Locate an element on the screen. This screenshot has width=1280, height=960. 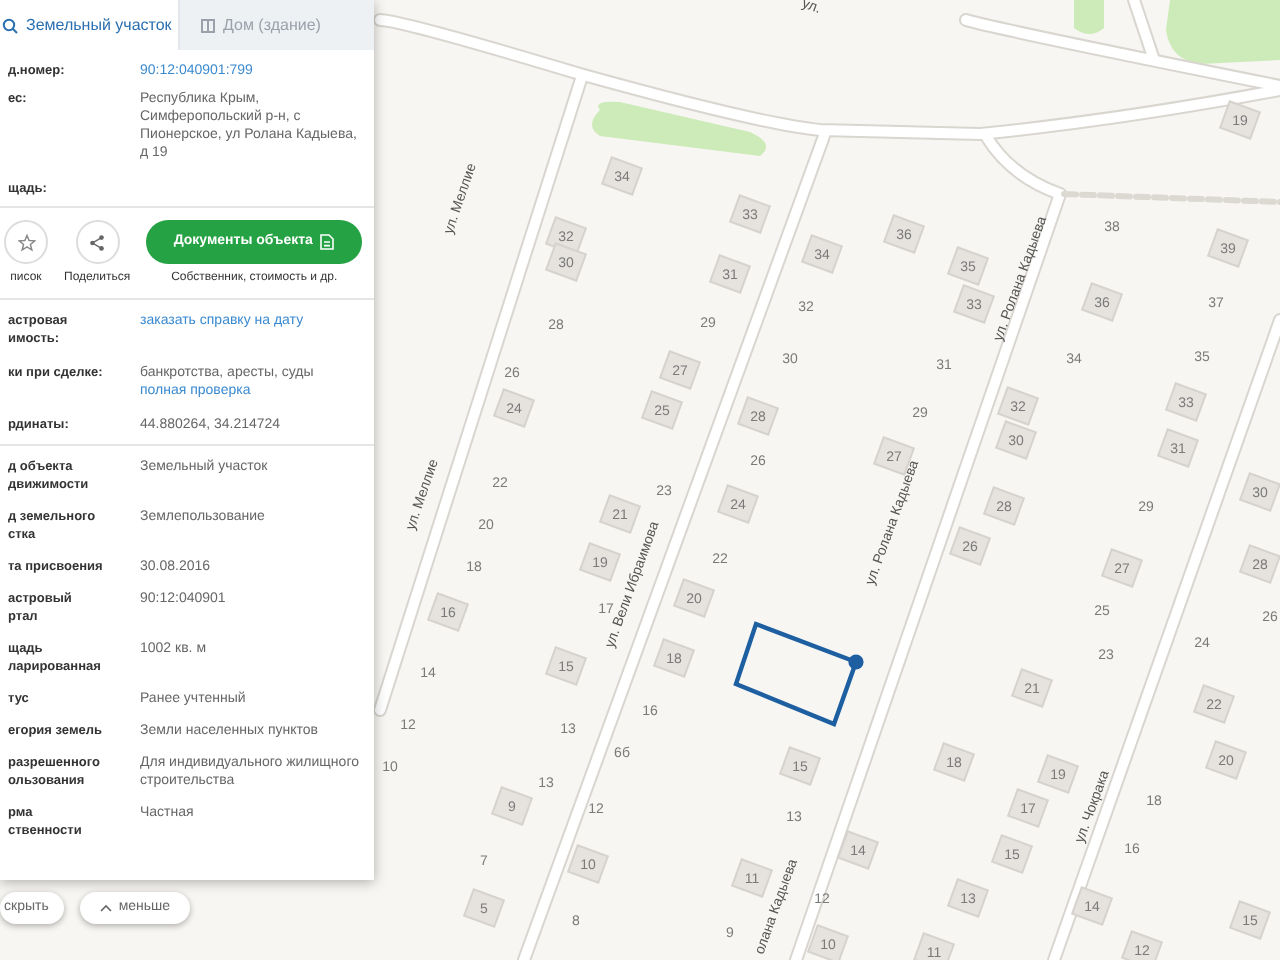
caret-up-icon is located at coordinates (106, 908).